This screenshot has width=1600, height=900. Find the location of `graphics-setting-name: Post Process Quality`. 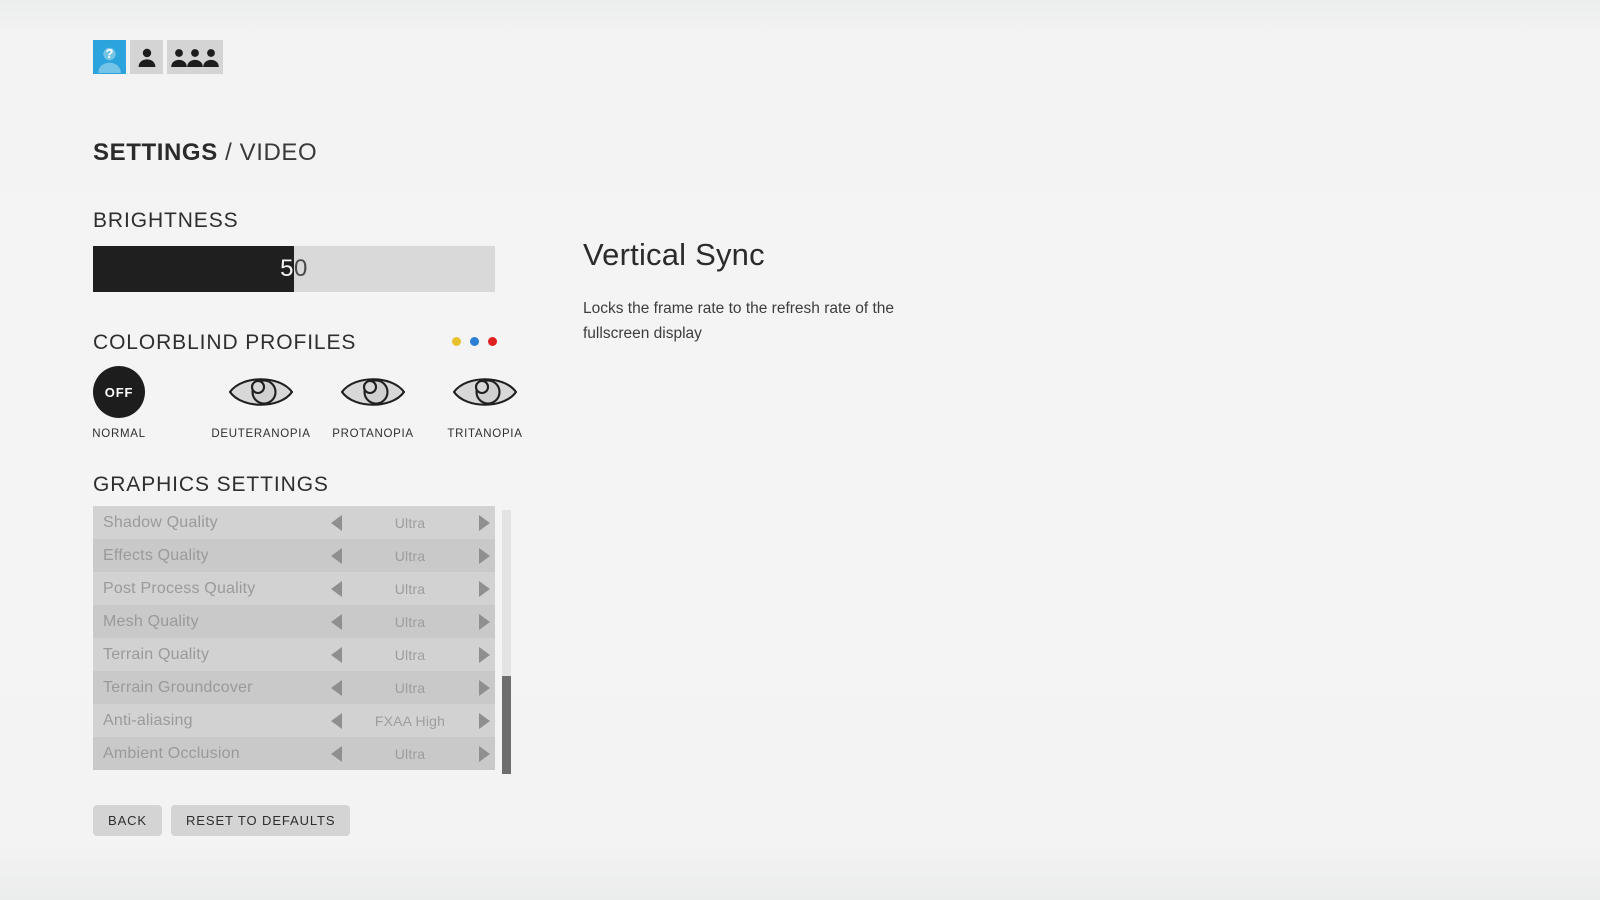

graphics-setting-name: Post Process Quality is located at coordinates (179, 588).